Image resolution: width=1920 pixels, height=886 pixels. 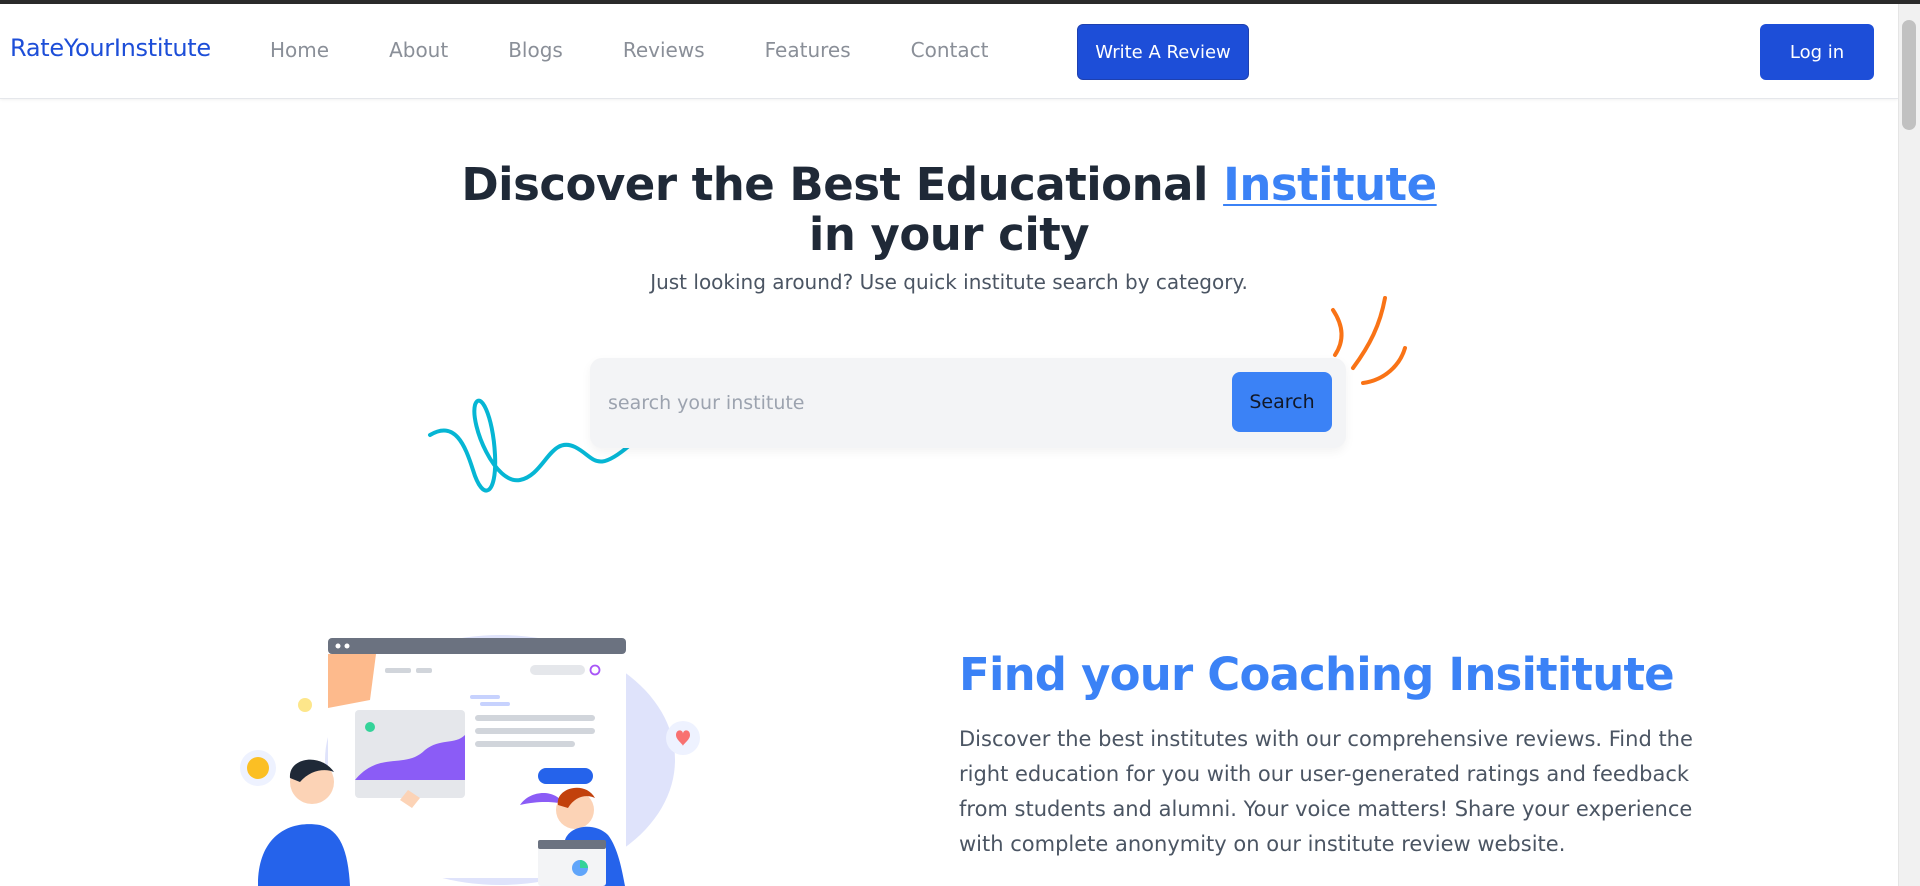 I want to click on write-review-button: Write A Review, so click(x=1163, y=52).